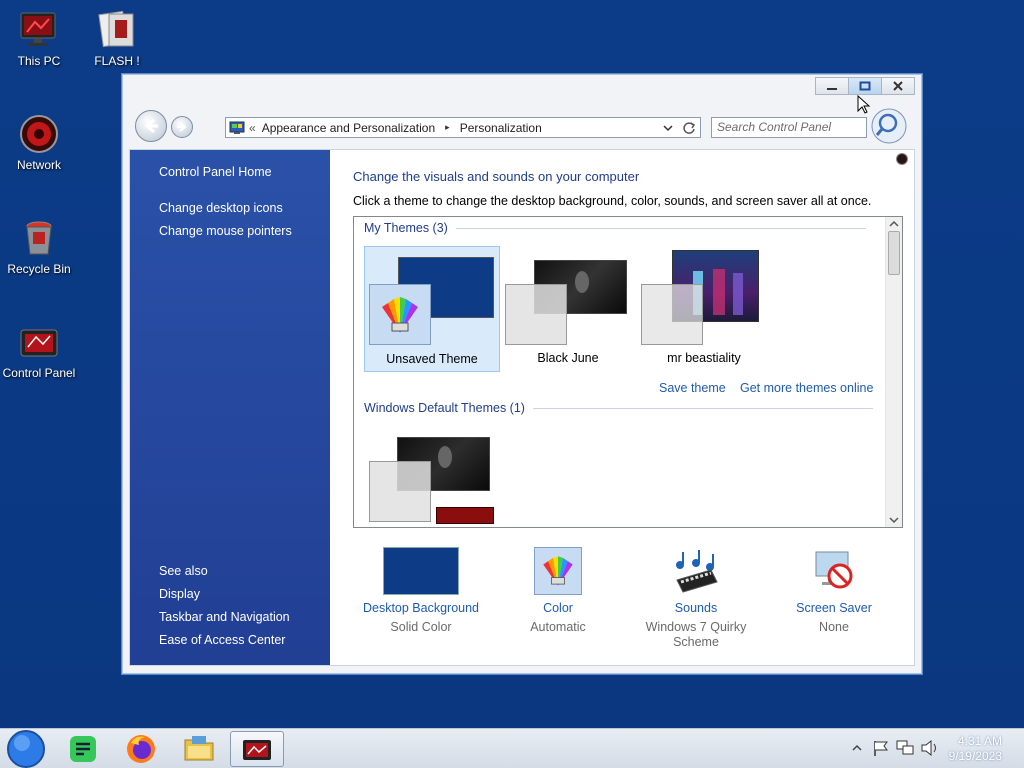 This screenshot has width=1024, height=768. I want to click on recycle-bin-icon, so click(39, 238).